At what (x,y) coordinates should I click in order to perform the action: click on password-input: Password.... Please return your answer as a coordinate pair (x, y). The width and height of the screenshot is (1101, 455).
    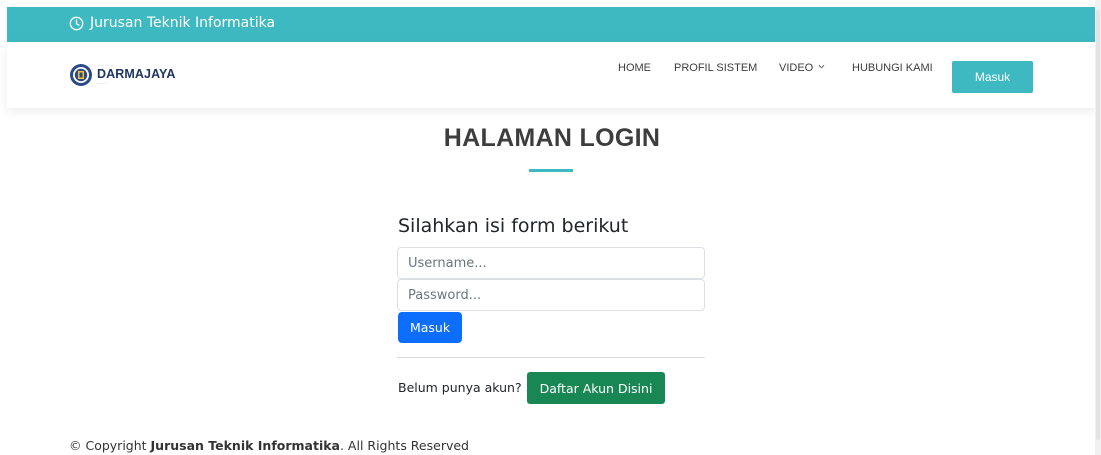
    Looking at the image, I should click on (551, 295).